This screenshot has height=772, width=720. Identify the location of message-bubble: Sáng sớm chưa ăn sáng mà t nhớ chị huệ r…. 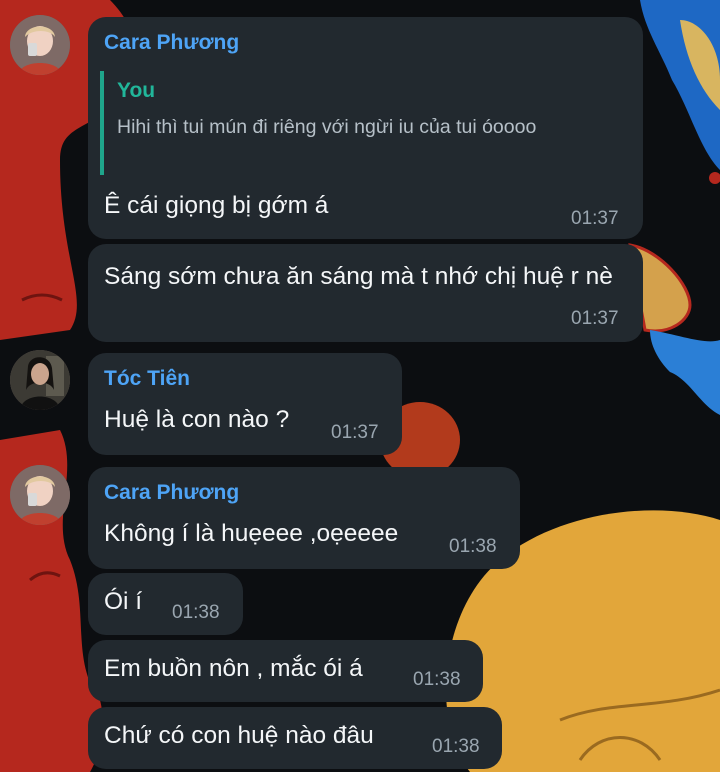
(365, 293).